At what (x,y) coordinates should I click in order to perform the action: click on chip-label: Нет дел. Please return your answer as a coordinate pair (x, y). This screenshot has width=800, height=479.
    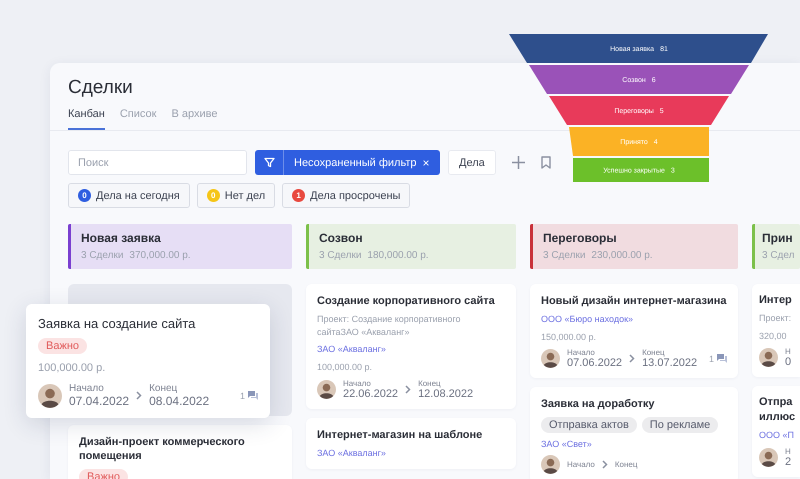
    Looking at the image, I should click on (245, 196).